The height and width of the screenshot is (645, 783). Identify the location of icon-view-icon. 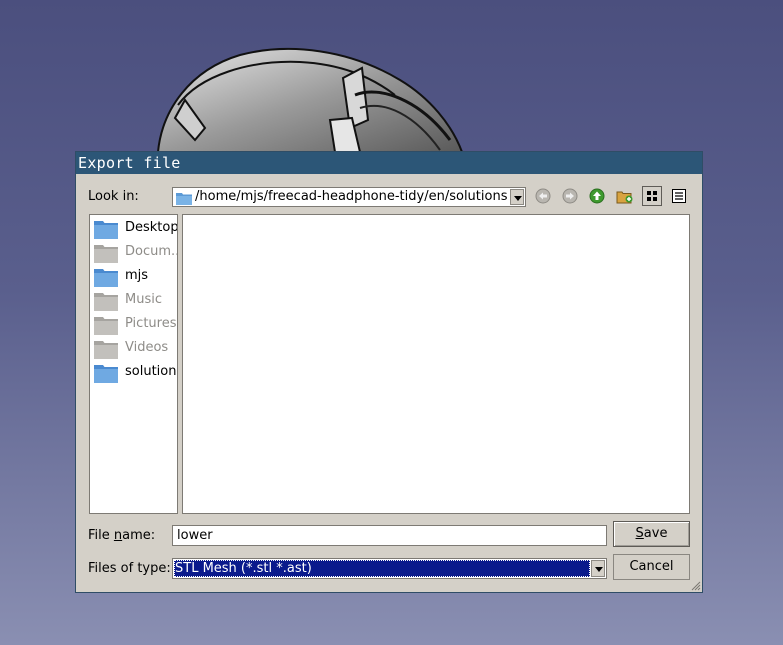
(652, 196).